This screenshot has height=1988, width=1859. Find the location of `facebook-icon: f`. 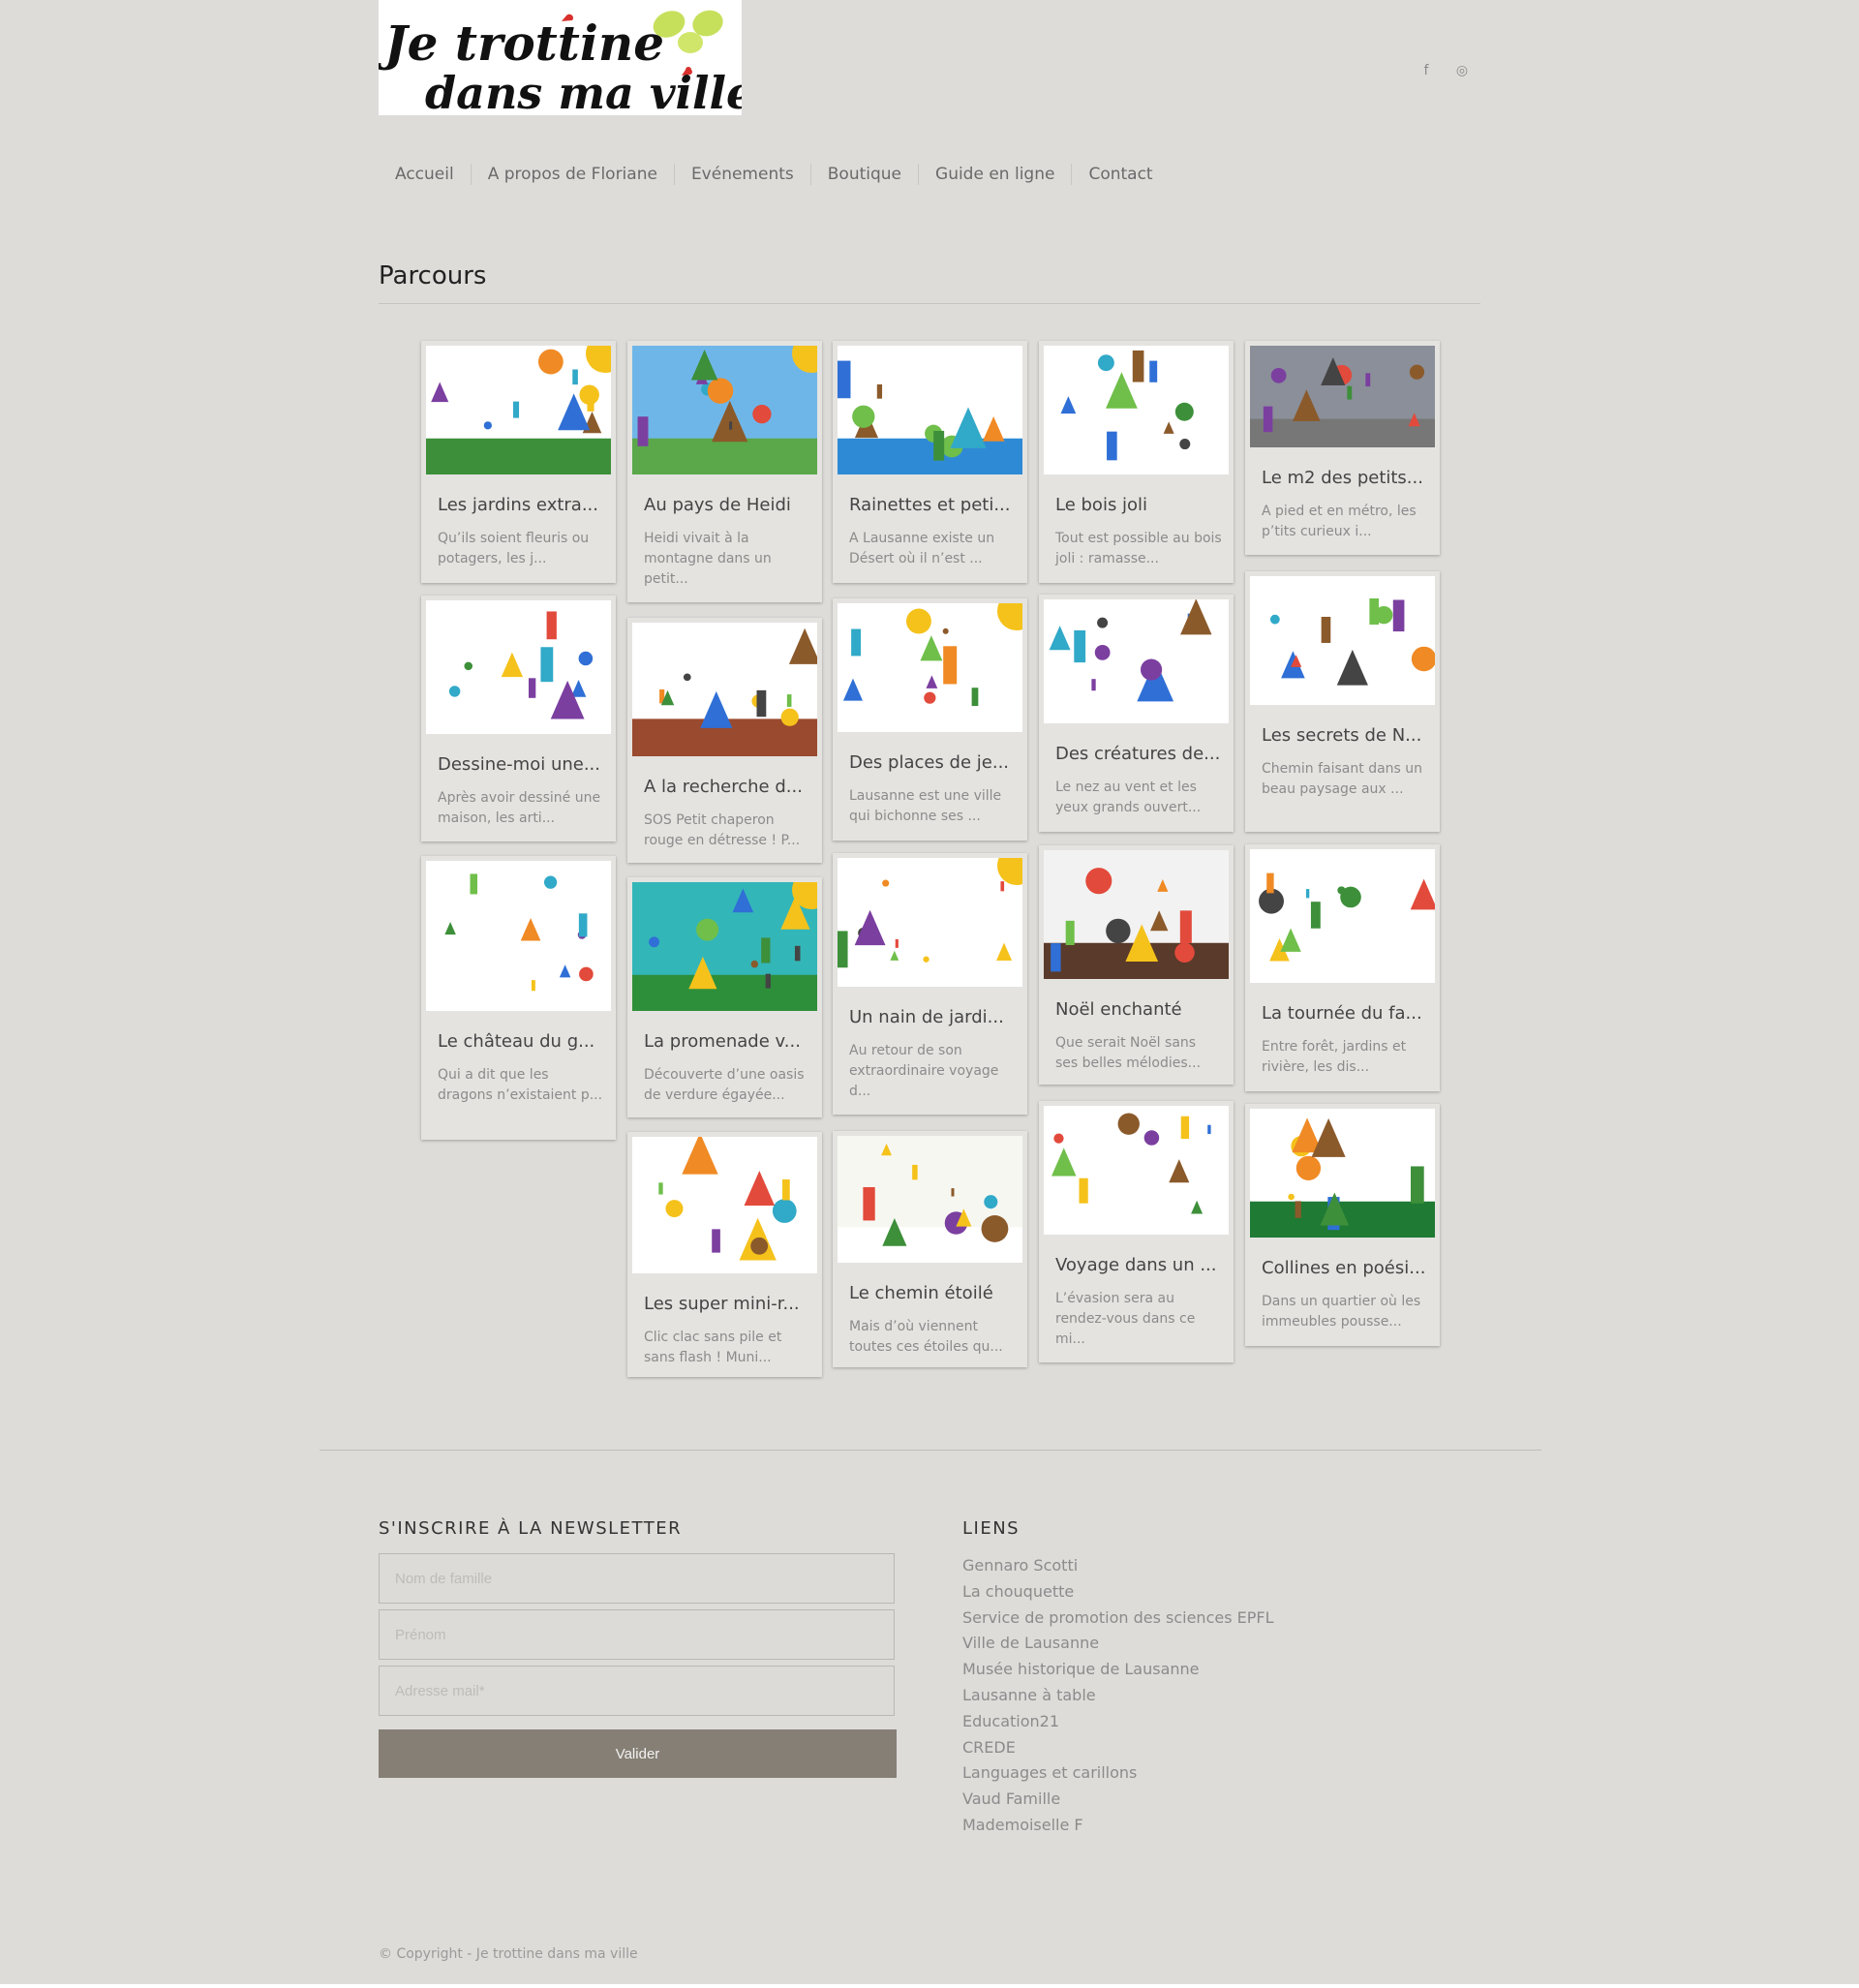

facebook-icon: f is located at coordinates (1426, 70).